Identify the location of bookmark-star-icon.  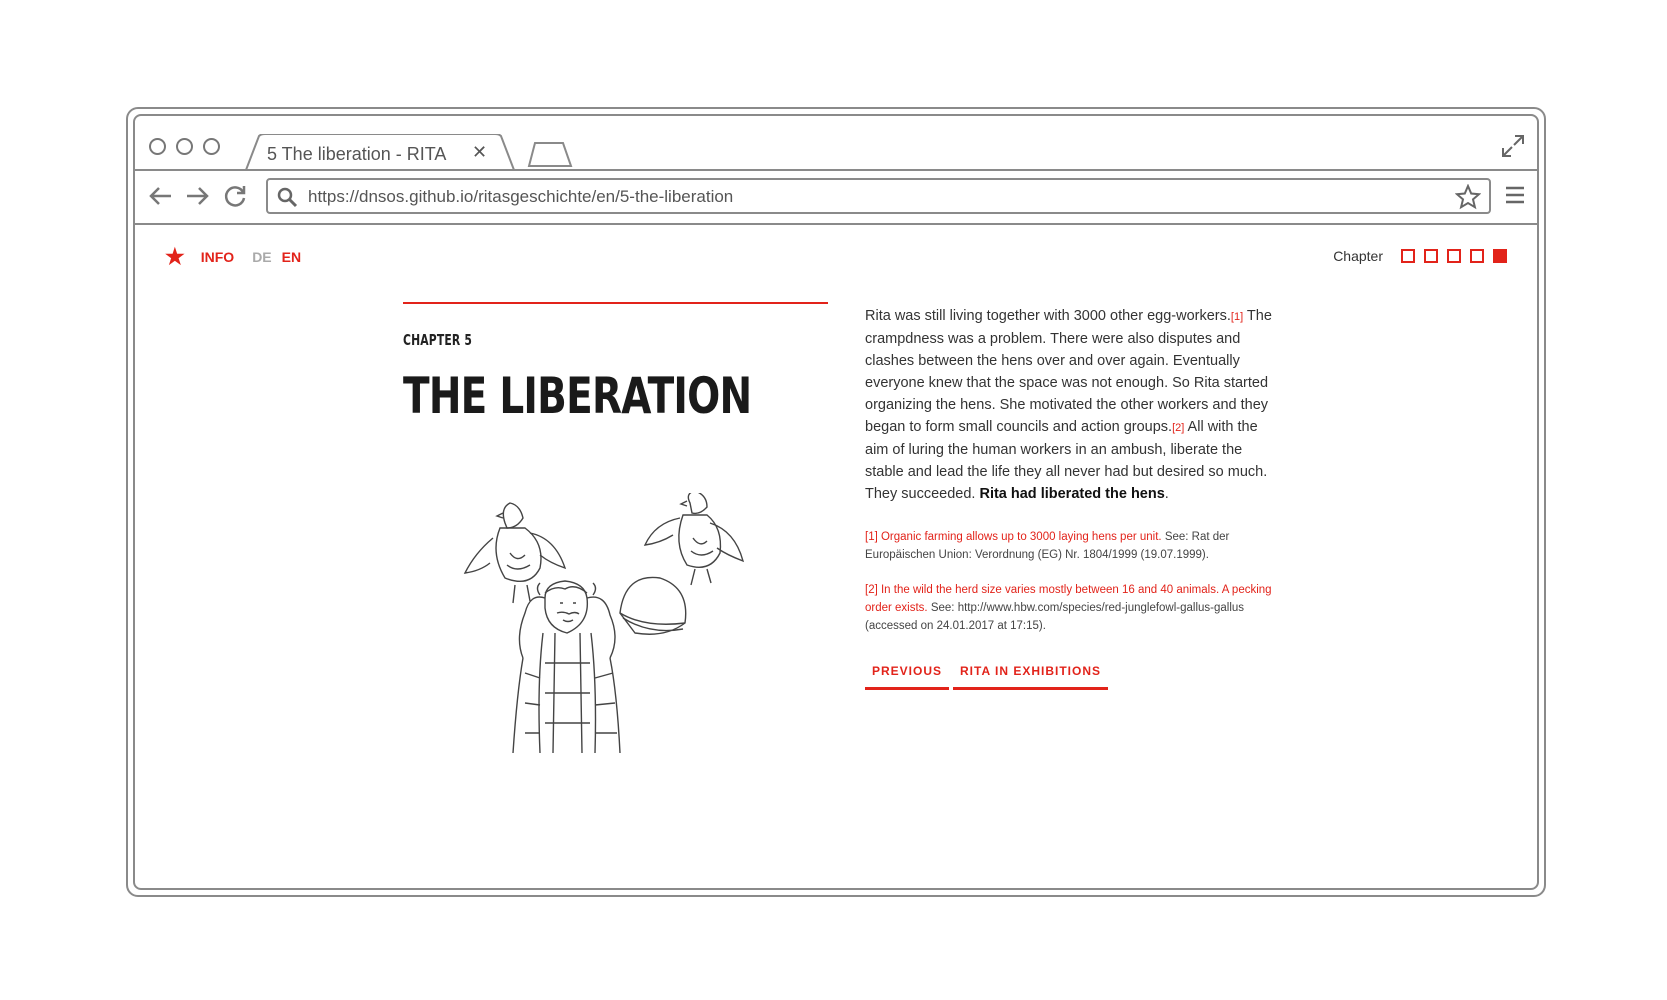
(1468, 197).